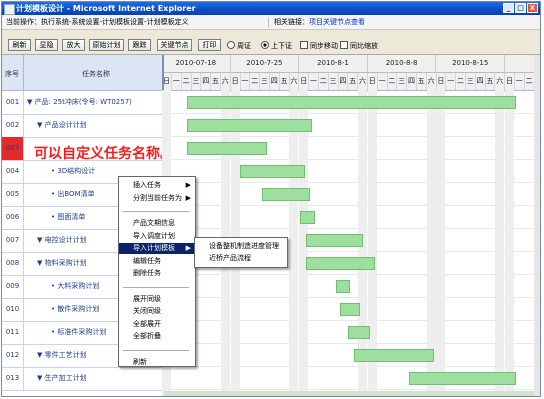  Describe the element at coordinates (73, 194) in the screenshot. I see `task-name: • 出BOM清单` at that location.